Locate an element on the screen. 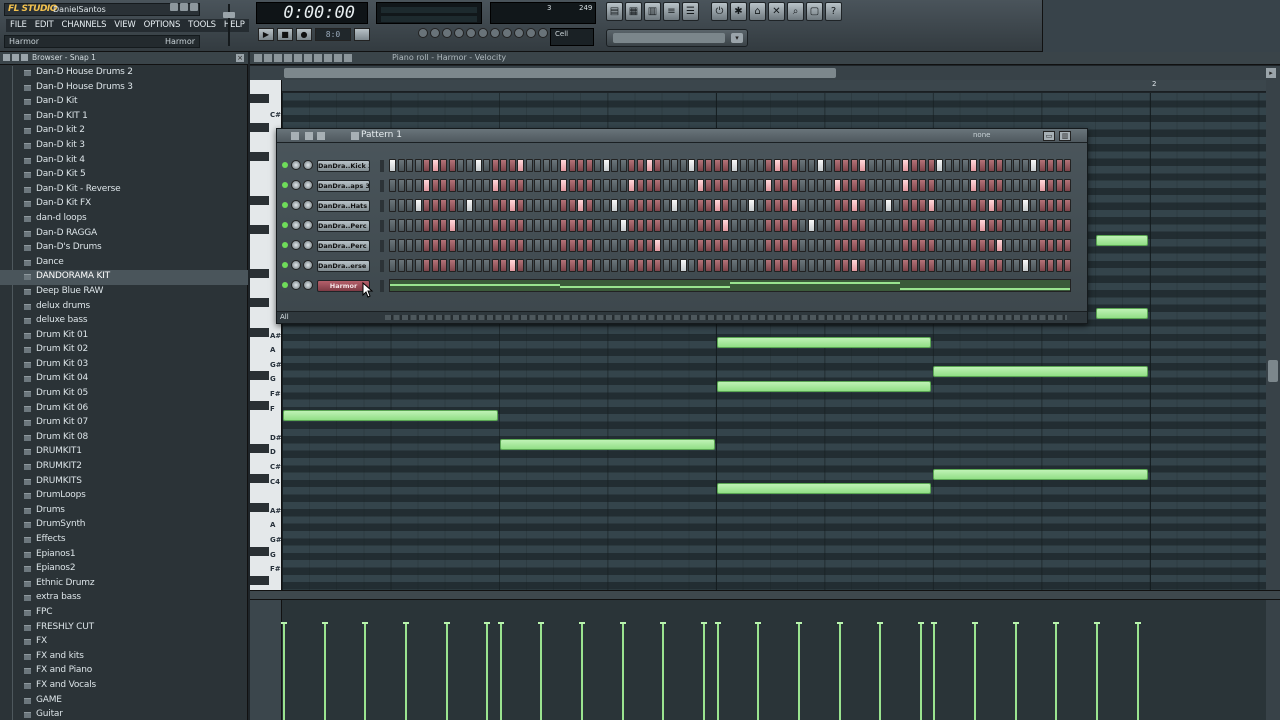 The height and width of the screenshot is (720, 1280). note is located at coordinates (824, 343).